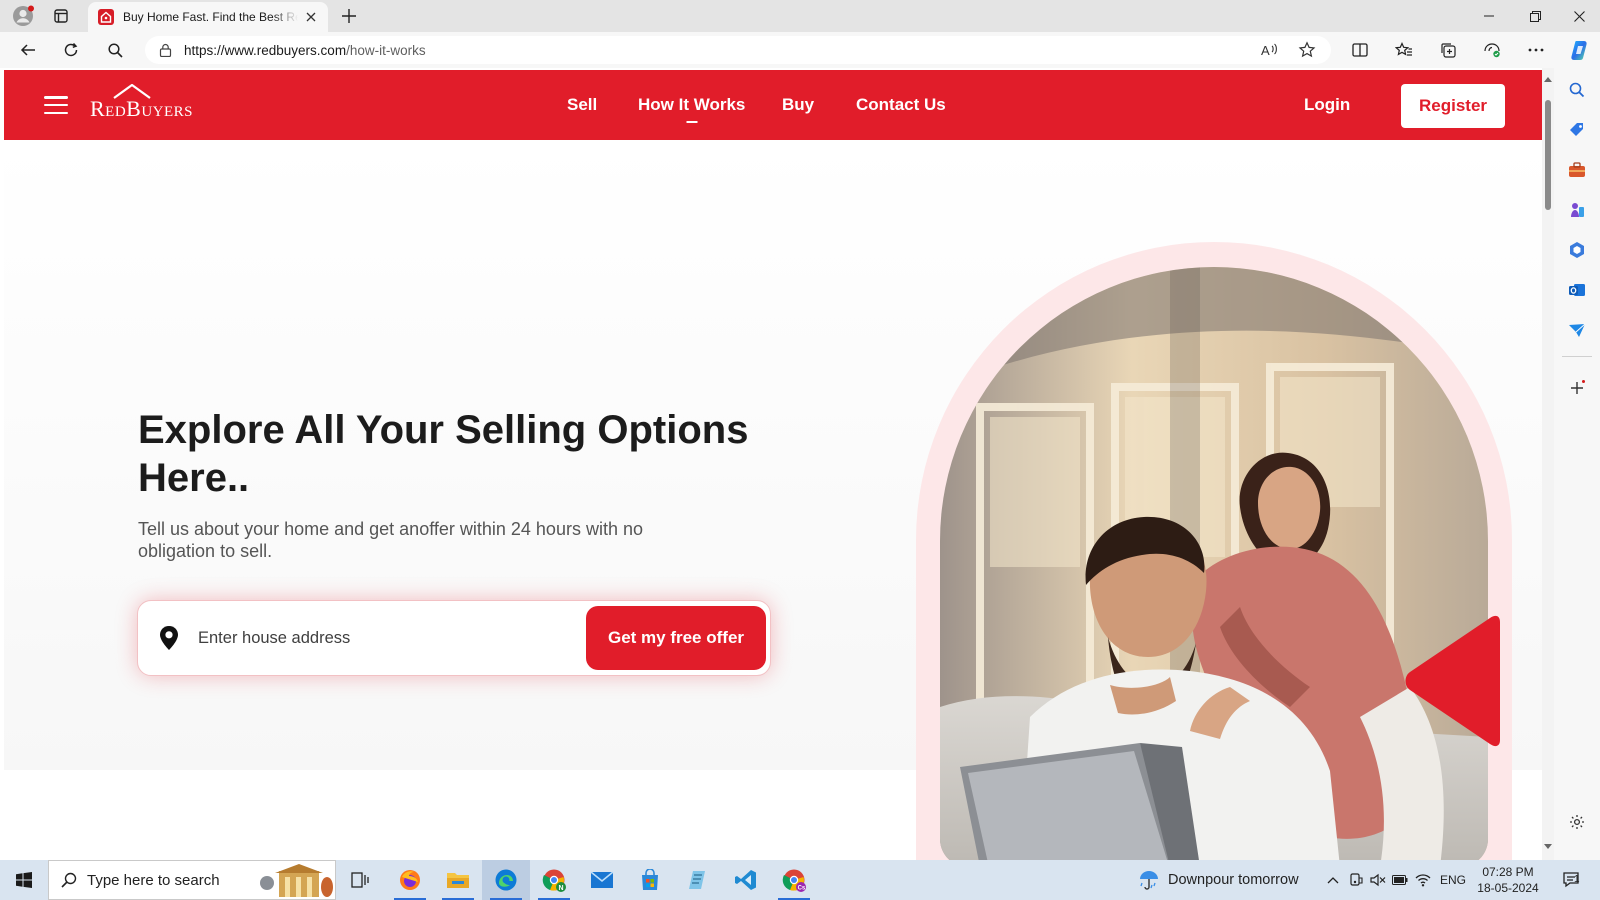  I want to click on favorites-icon, so click(1404, 50).